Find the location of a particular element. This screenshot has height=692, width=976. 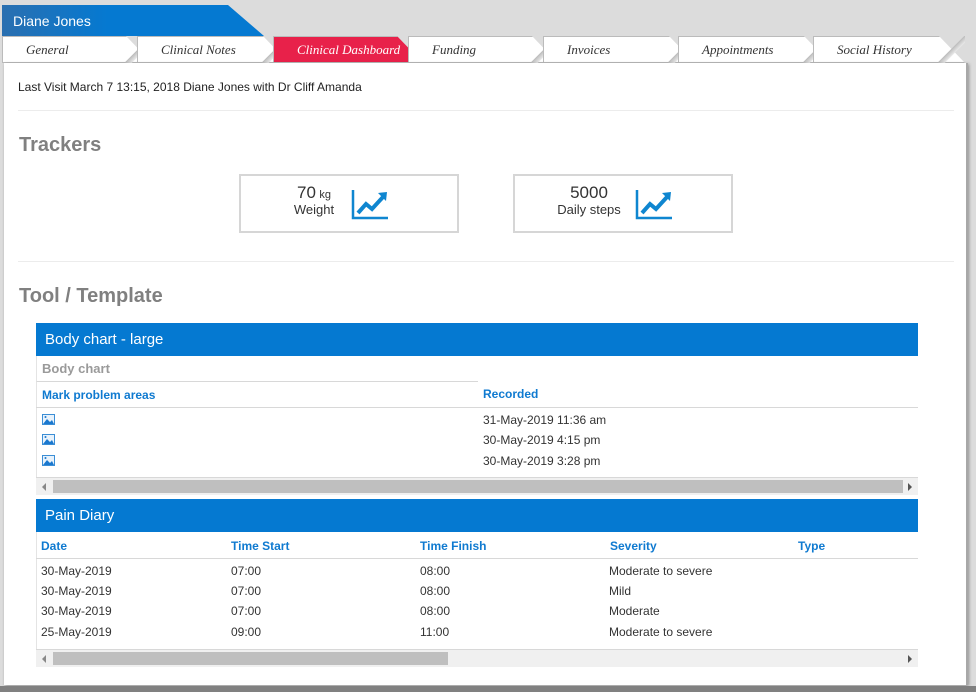

recorded-cell: 30-May-2019 4:15 pm is located at coordinates (542, 440).